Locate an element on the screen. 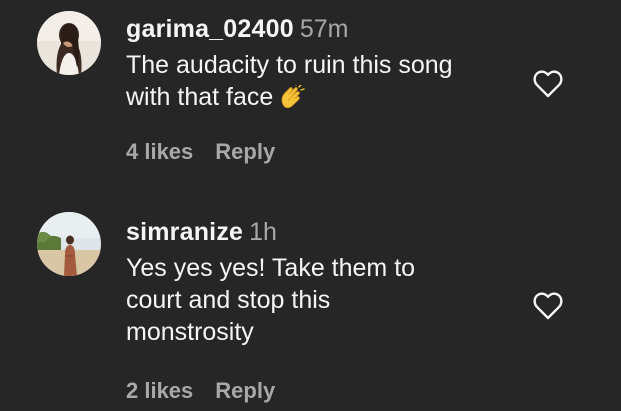  comment-text-line: Yes yes yes! Take them to is located at coordinates (271, 268).